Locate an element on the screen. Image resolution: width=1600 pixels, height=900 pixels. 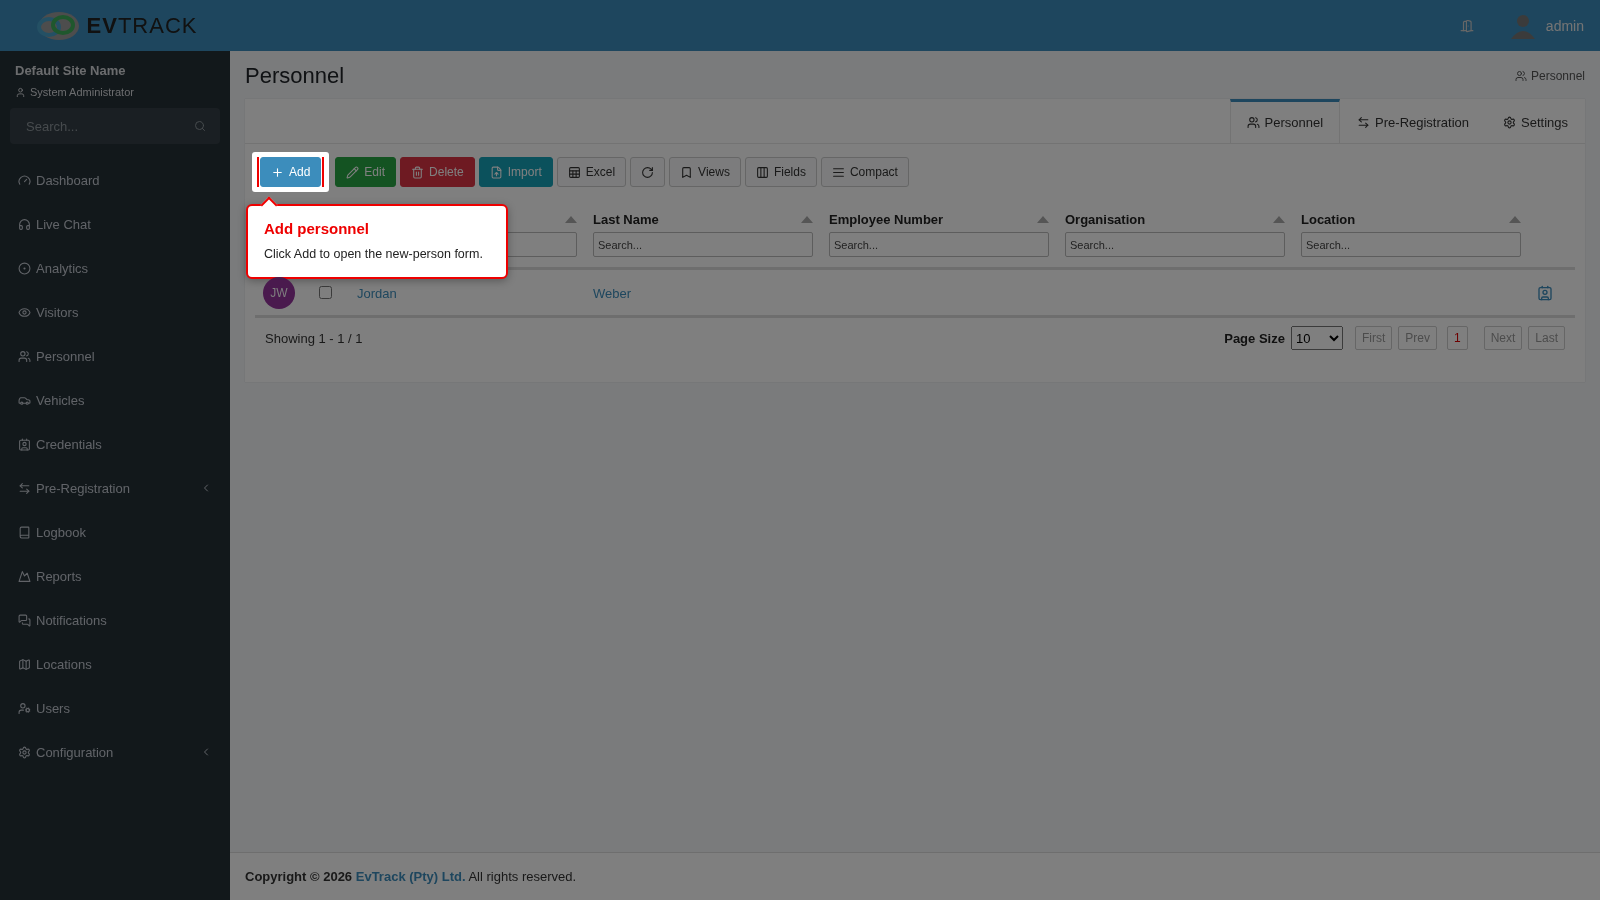
plus-icon is located at coordinates (277, 172).